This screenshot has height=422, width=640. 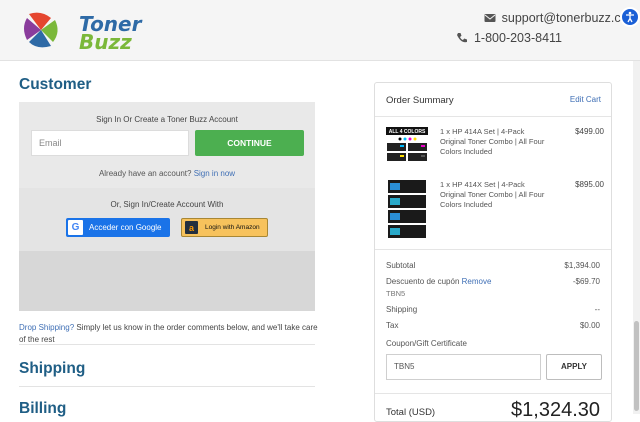 I want to click on google-signin-button: G Acceder con Google, so click(x=118, y=227).